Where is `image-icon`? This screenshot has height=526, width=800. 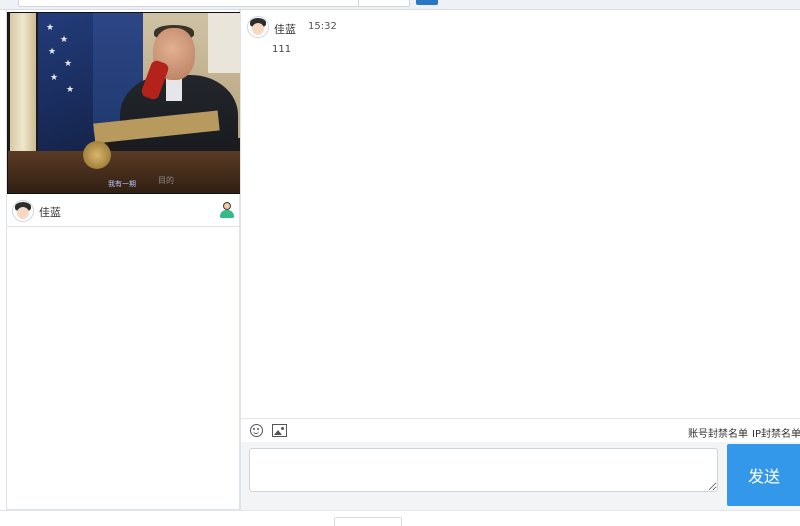 image-icon is located at coordinates (279, 430).